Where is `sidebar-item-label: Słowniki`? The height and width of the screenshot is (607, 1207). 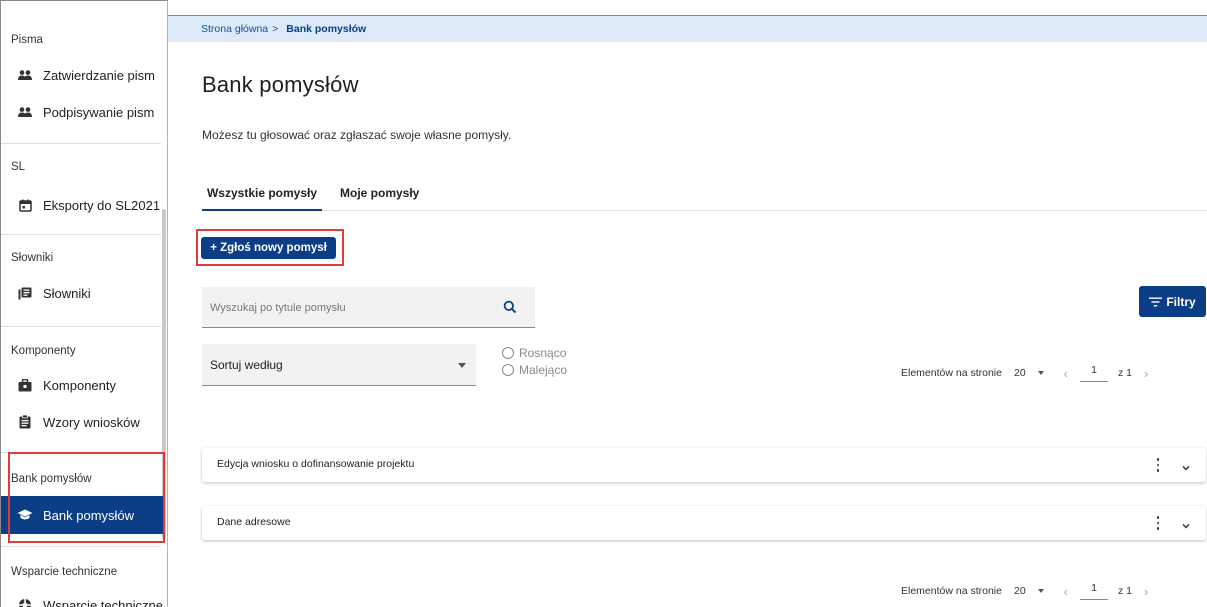
sidebar-item-label: Słowniki is located at coordinates (67, 293).